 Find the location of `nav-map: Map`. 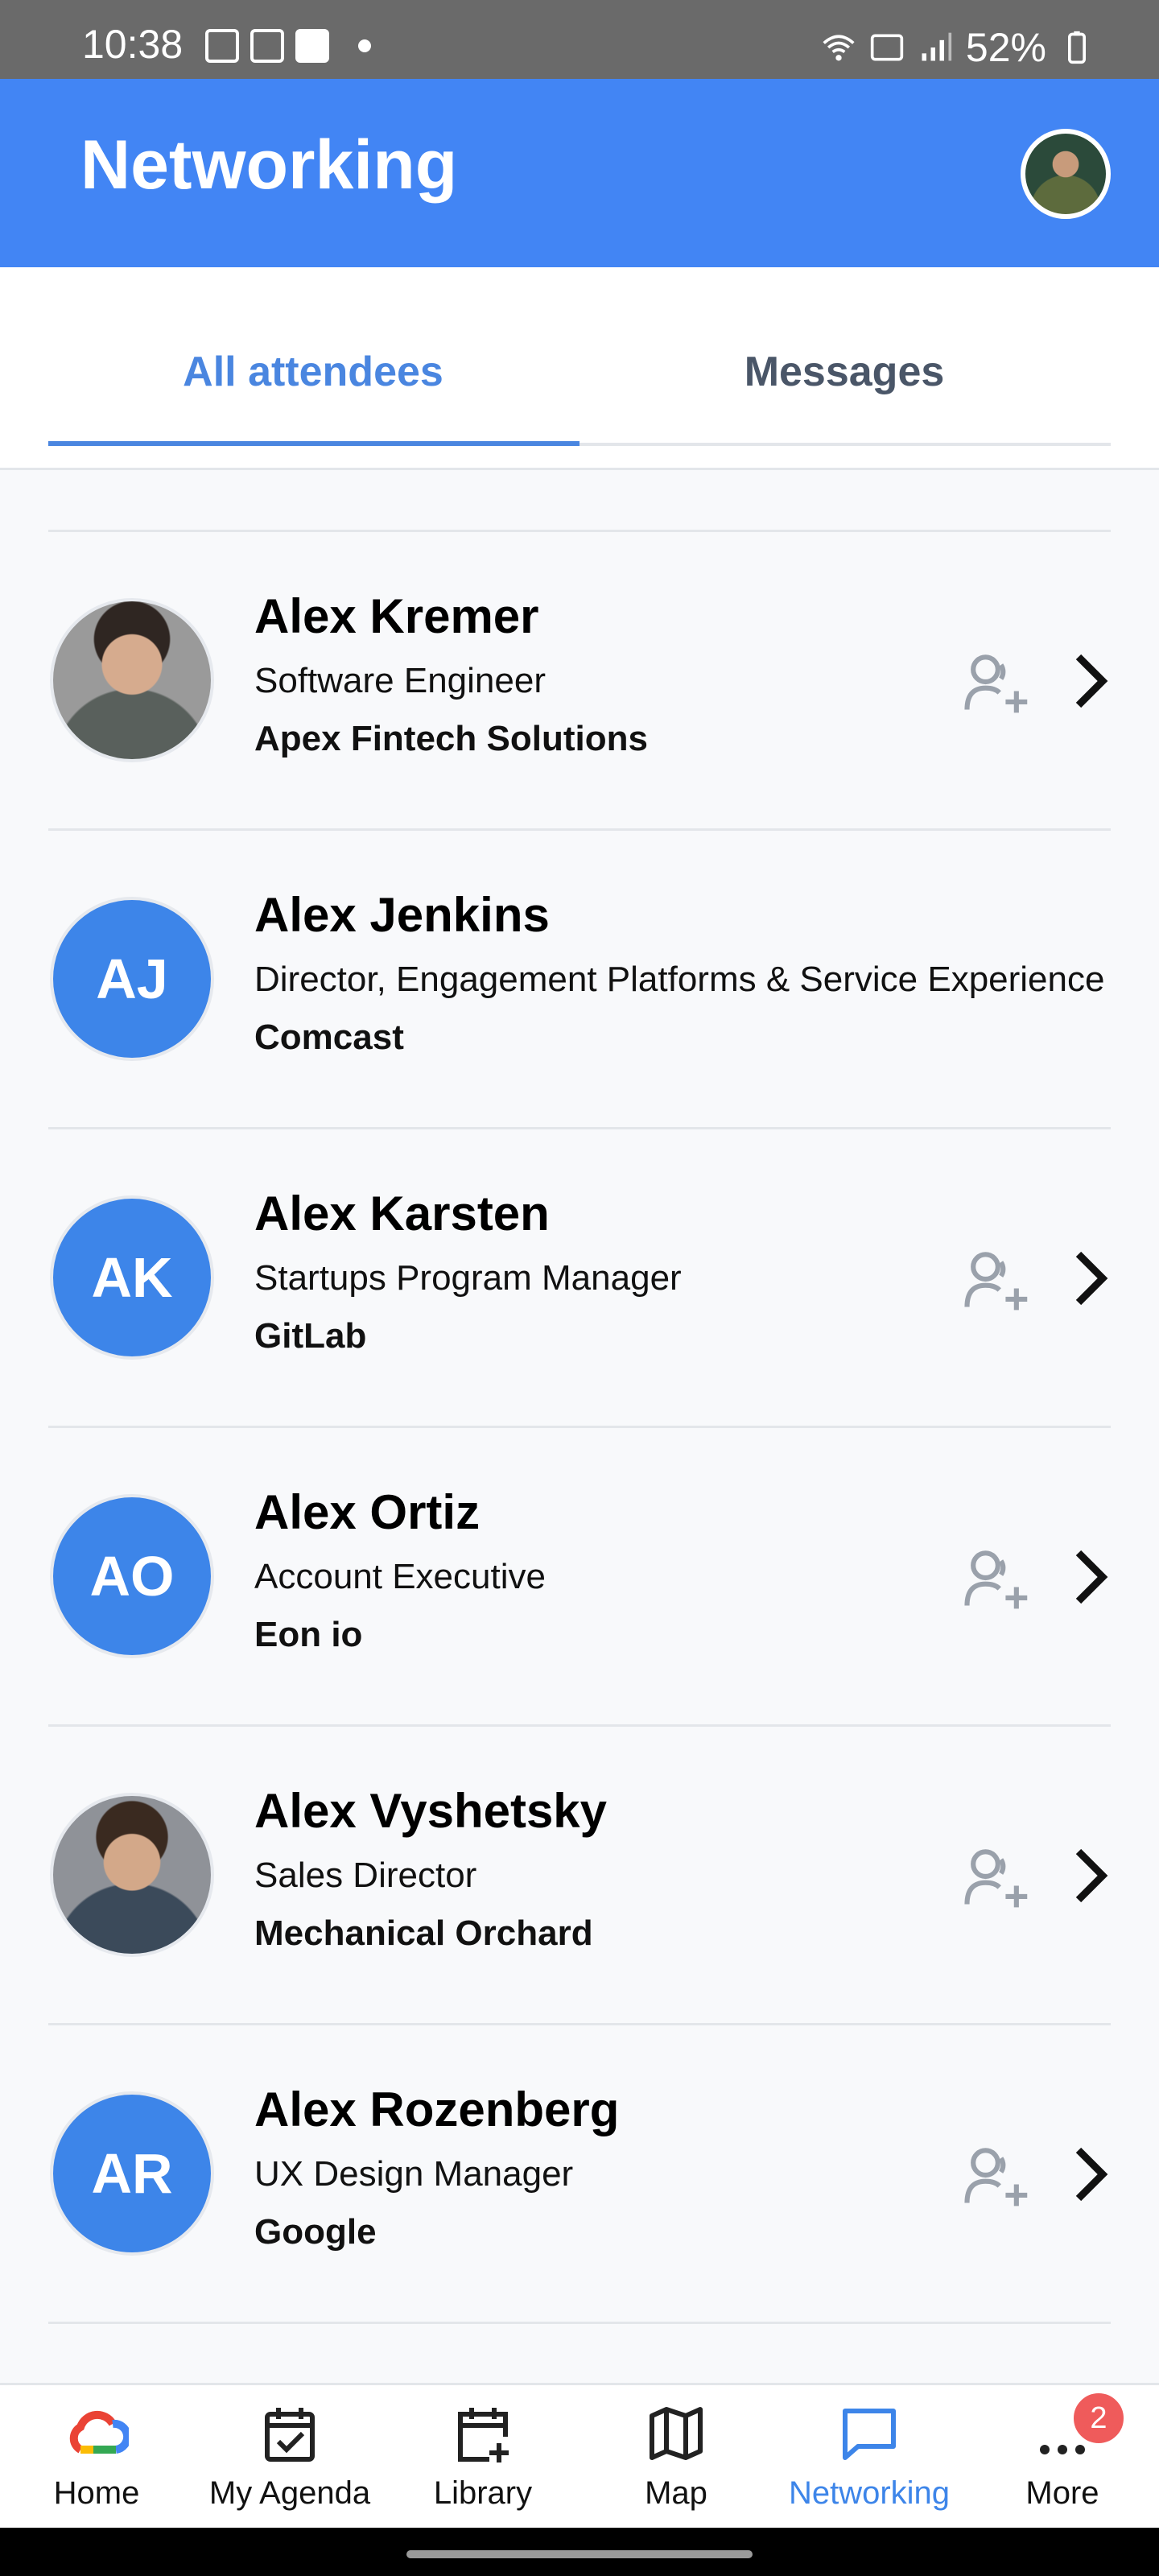

nav-map: Map is located at coordinates (676, 2457).